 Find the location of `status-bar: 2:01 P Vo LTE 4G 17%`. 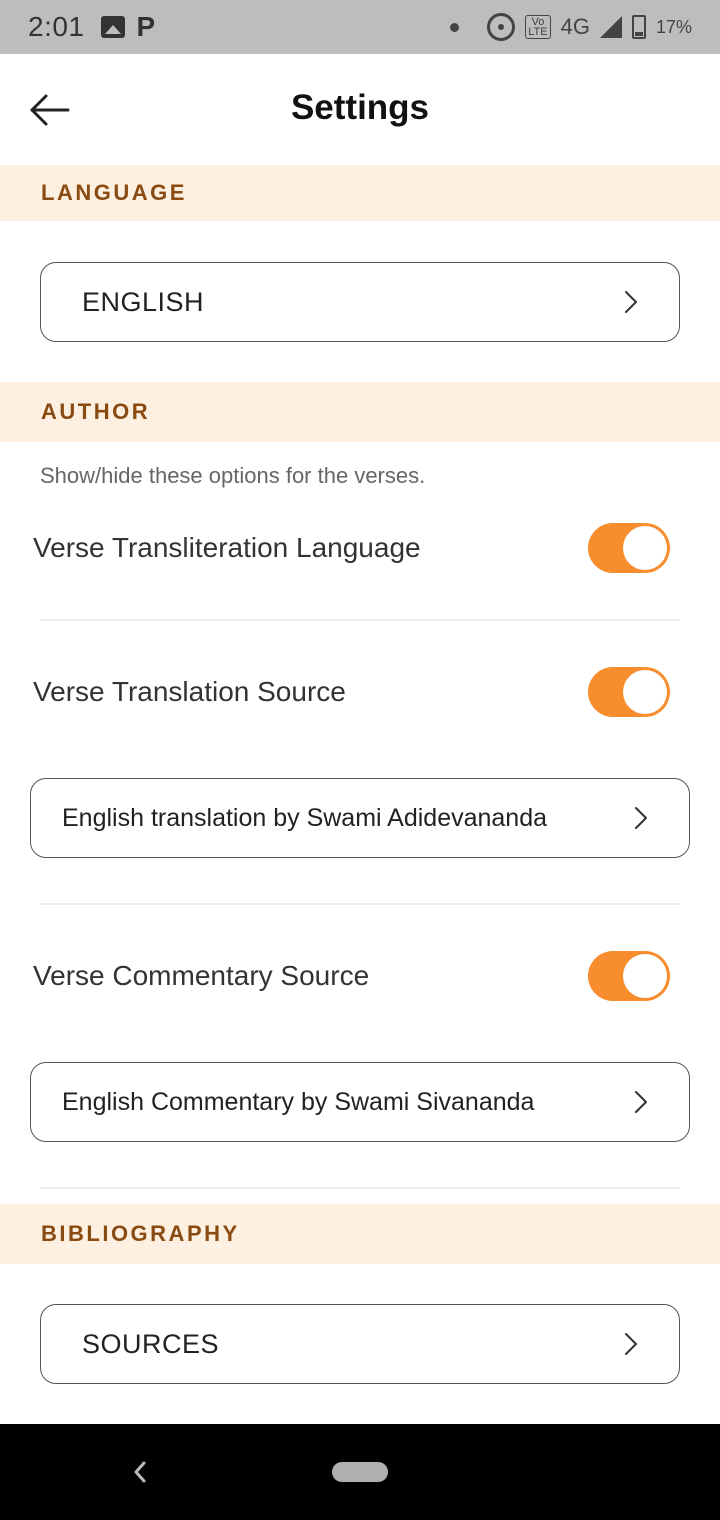

status-bar: 2:01 P Vo LTE 4G 17% is located at coordinates (360, 27).